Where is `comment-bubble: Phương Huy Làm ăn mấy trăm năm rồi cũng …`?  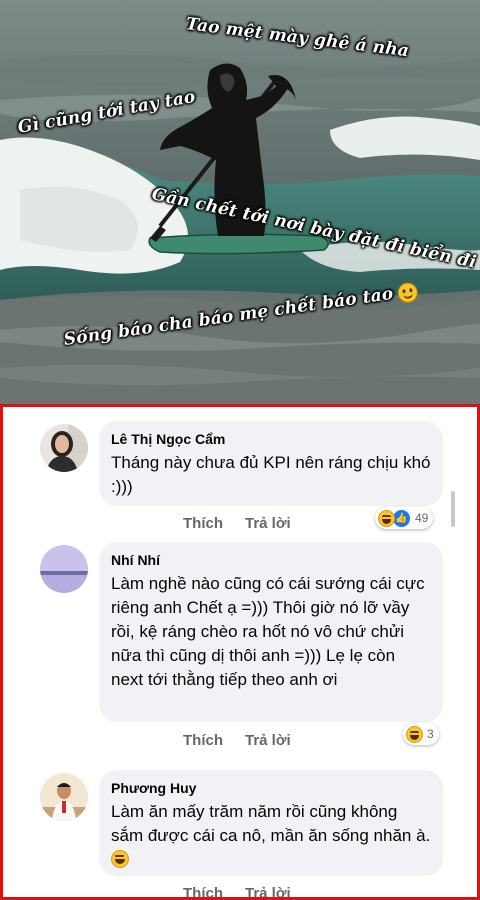 comment-bubble: Phương Huy Làm ăn mấy trăm năm rồi cũng … is located at coordinates (271, 823).